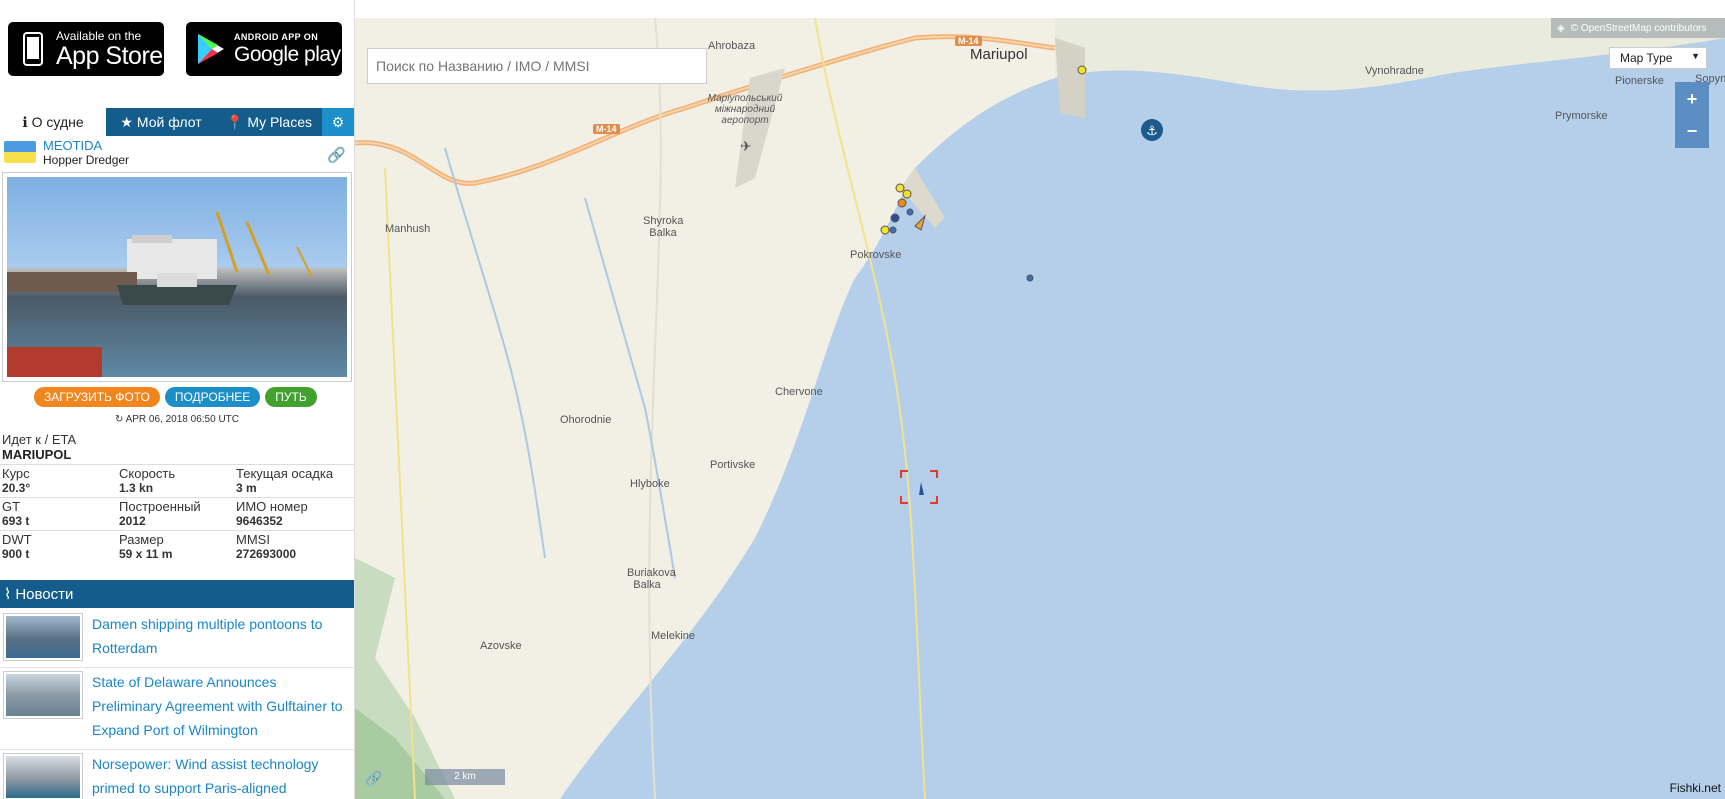 This screenshot has height=799, width=1725. Describe the element at coordinates (16, 488) in the screenshot. I see `course-value: 20.3°` at that location.